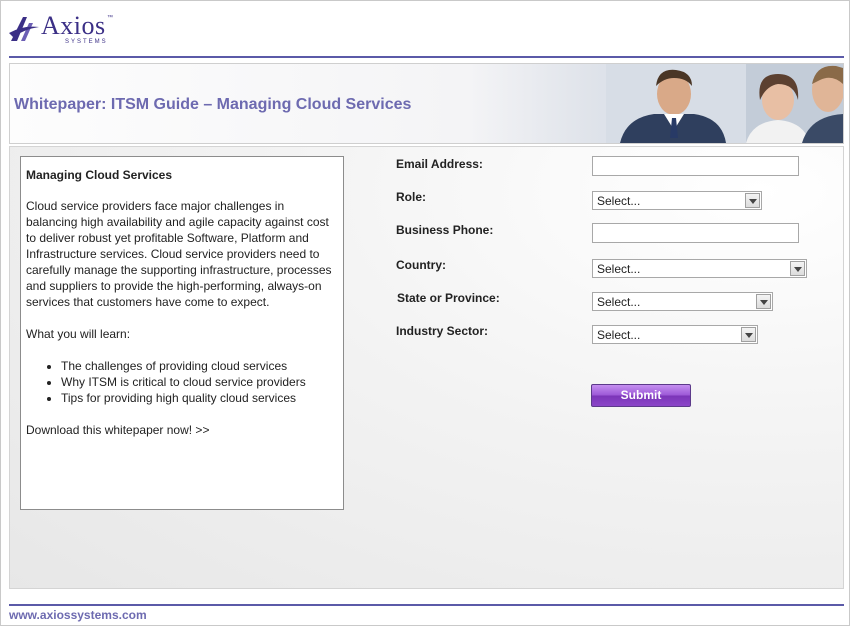 The image size is (850, 626). What do you see at coordinates (24, 29) in the screenshot?
I see `axios-logo-icon` at bounding box center [24, 29].